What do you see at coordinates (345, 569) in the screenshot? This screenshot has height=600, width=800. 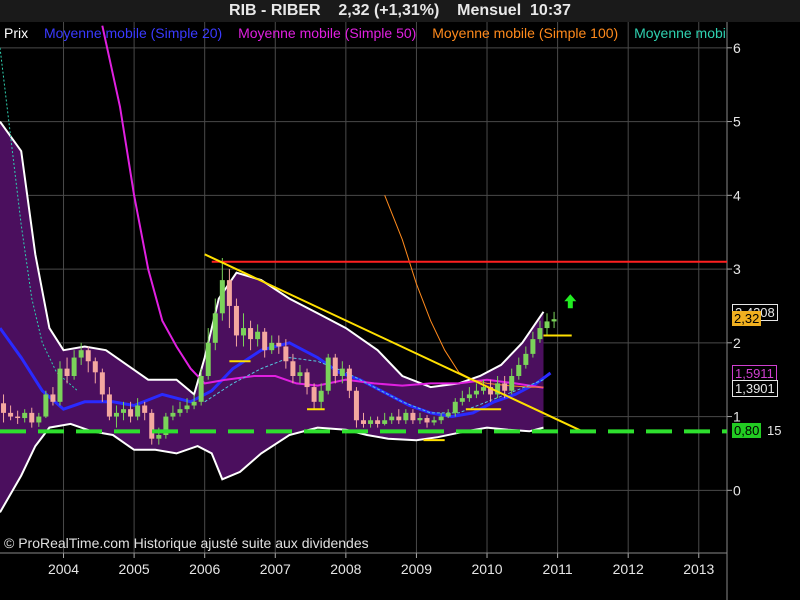 I see `x-tick-label: 2008` at bounding box center [345, 569].